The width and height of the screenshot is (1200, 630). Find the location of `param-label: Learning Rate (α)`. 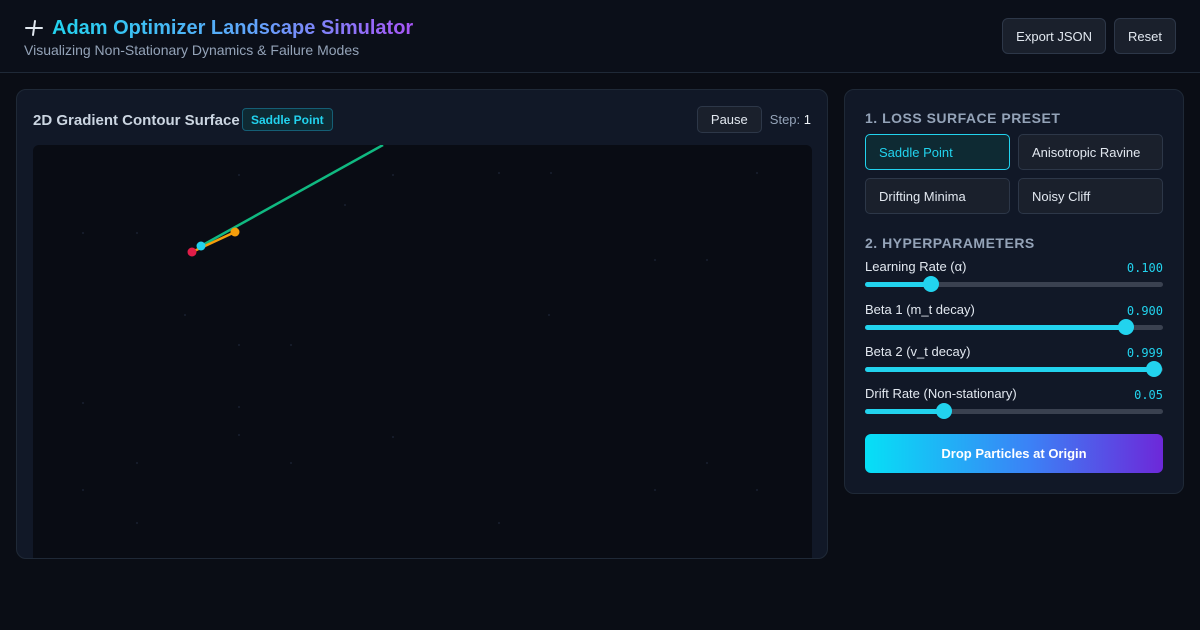

param-label: Learning Rate (α) is located at coordinates (916, 266).